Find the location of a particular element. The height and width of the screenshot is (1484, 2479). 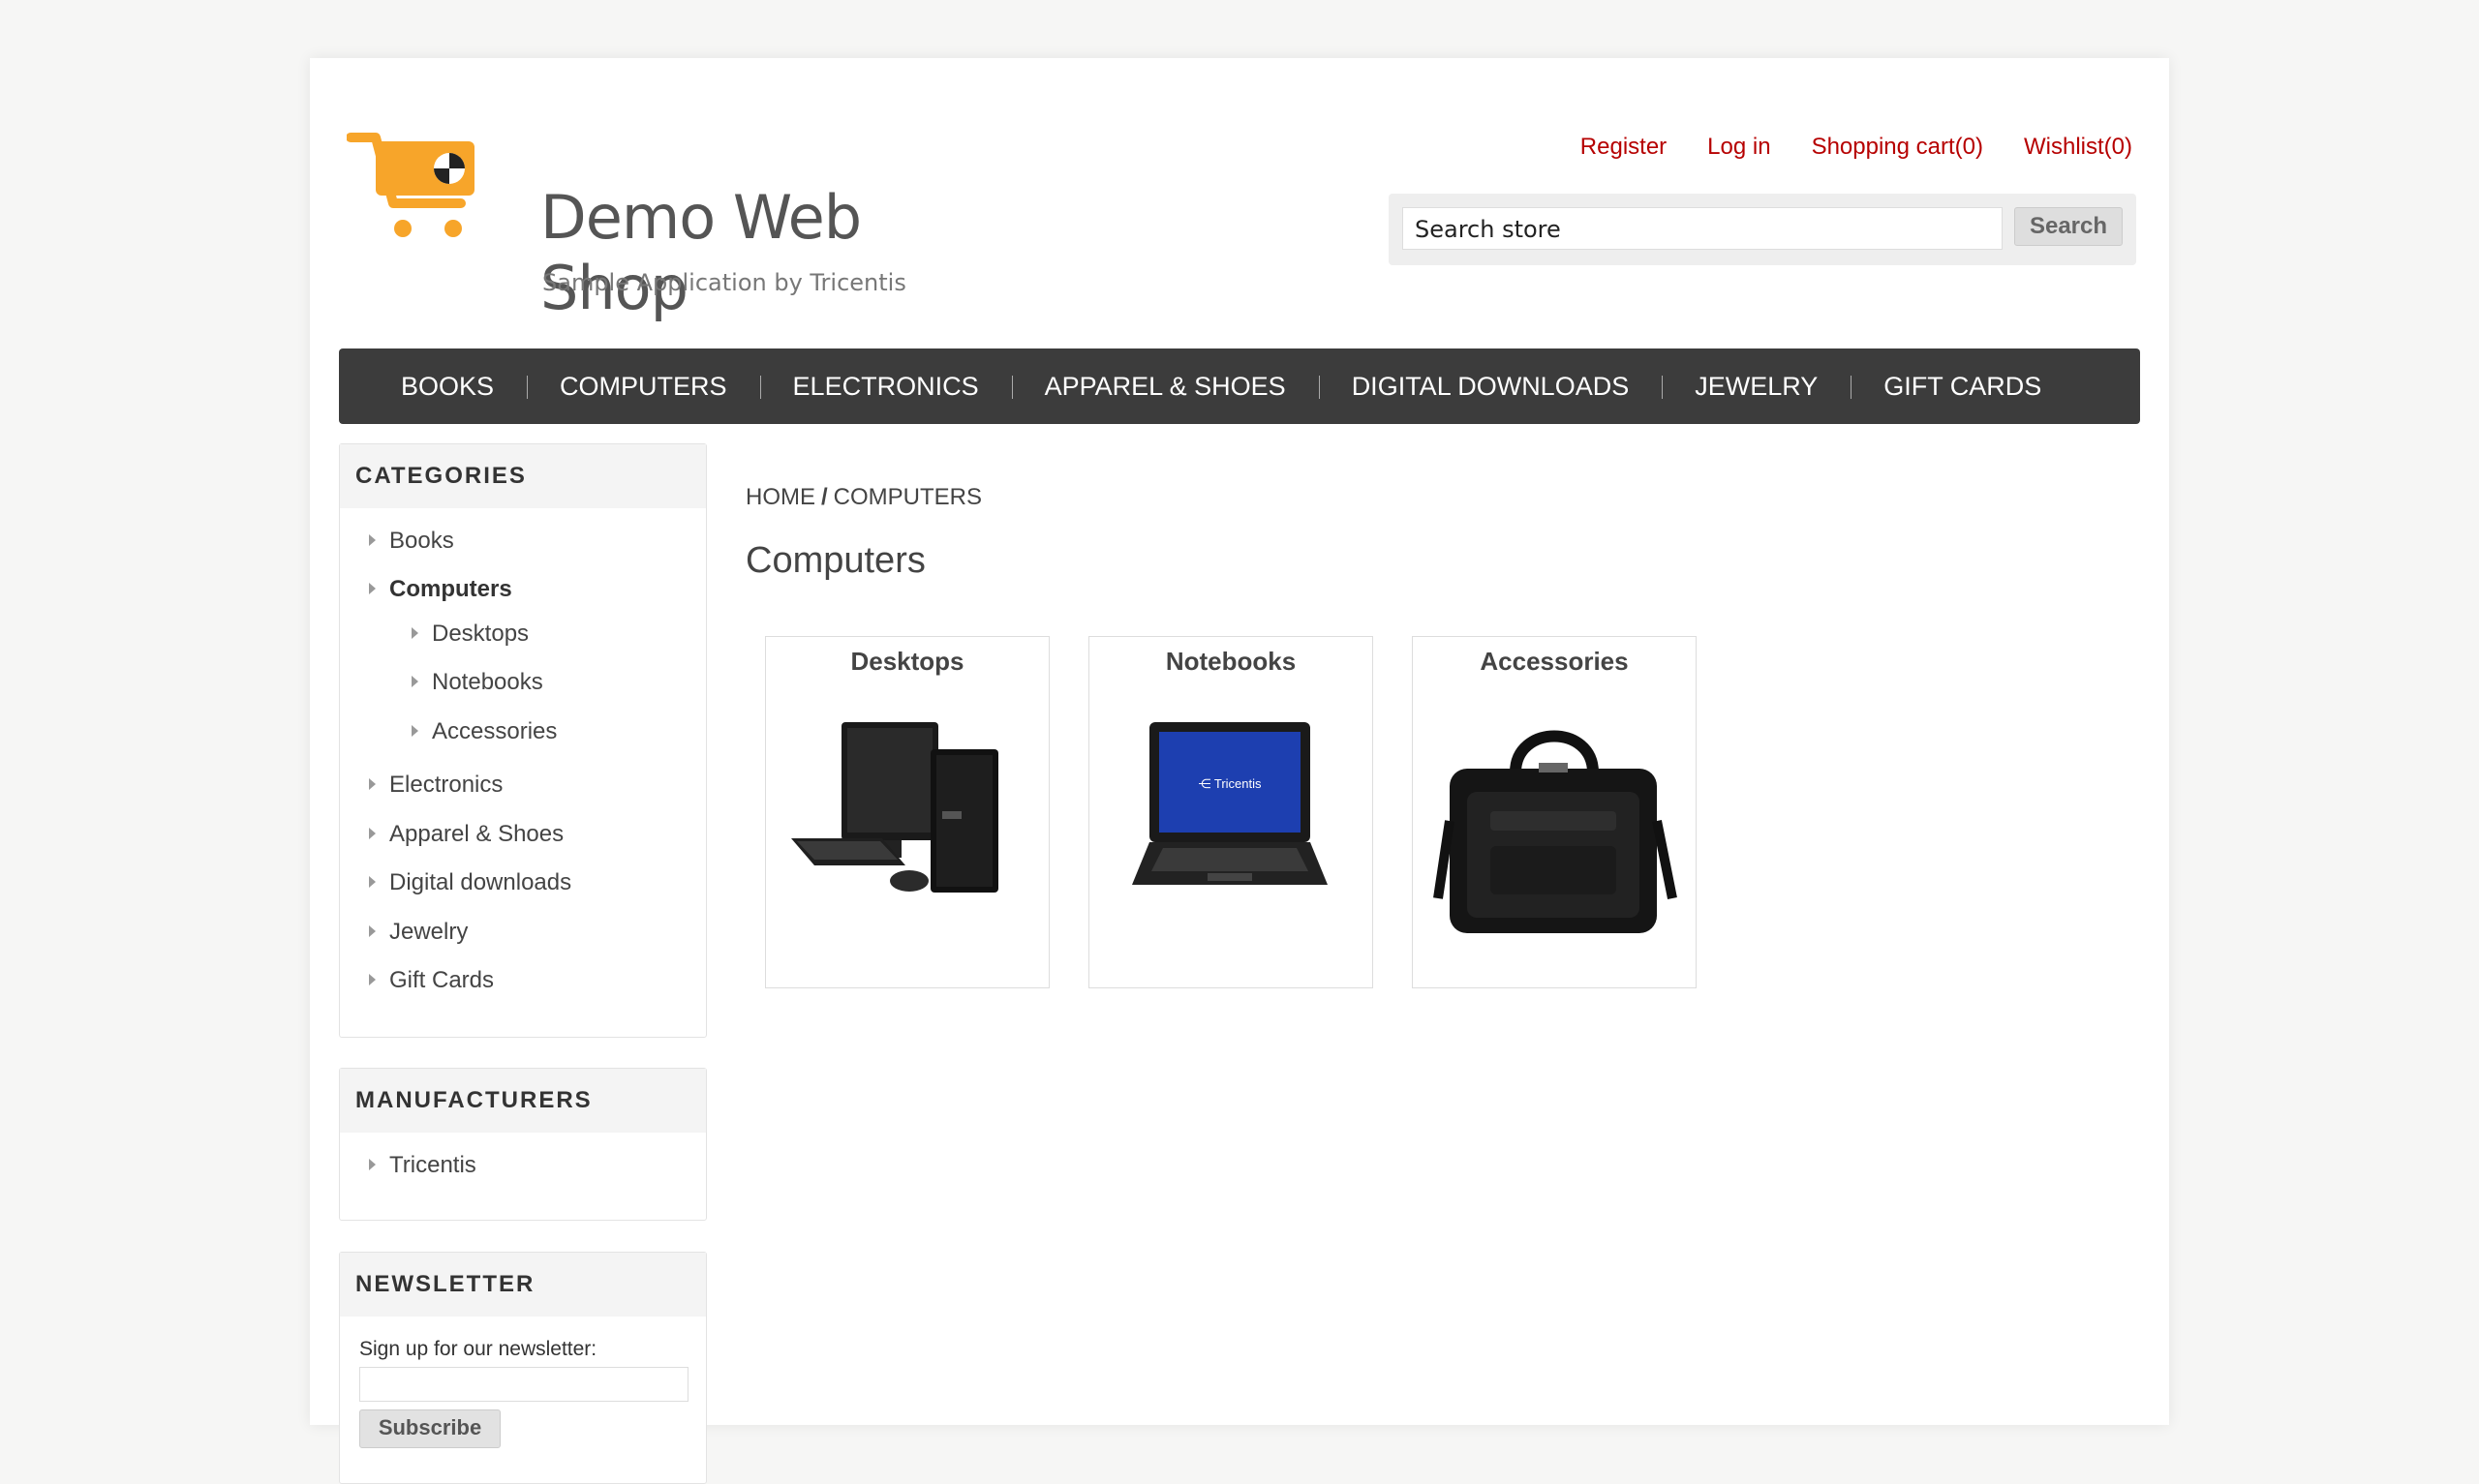

category-accessories: Accessories is located at coordinates (485, 731).